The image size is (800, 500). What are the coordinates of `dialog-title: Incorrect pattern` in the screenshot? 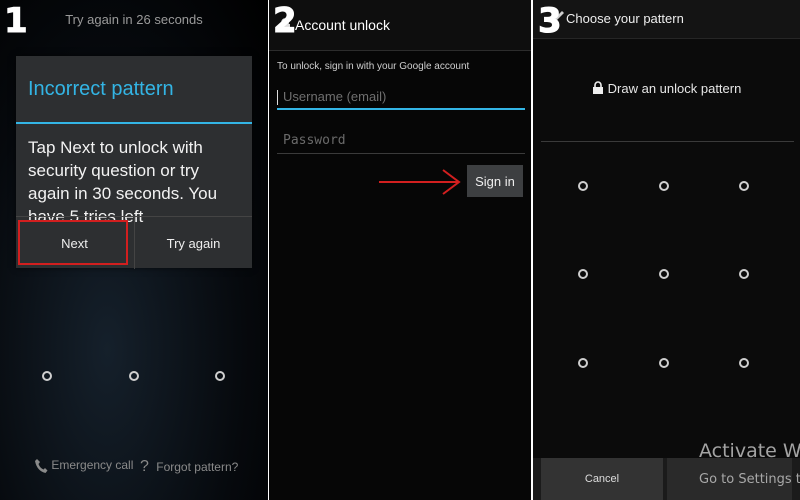 It's located at (101, 89).